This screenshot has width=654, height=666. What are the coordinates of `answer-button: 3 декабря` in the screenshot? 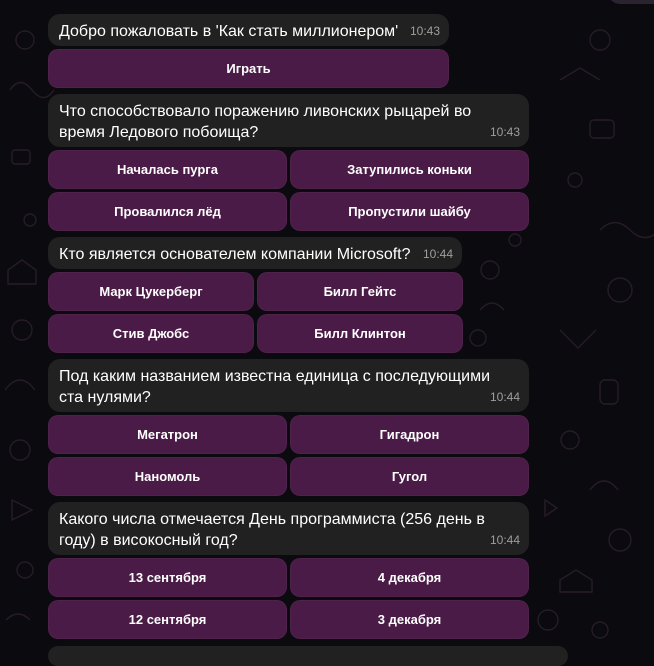 It's located at (409, 619).